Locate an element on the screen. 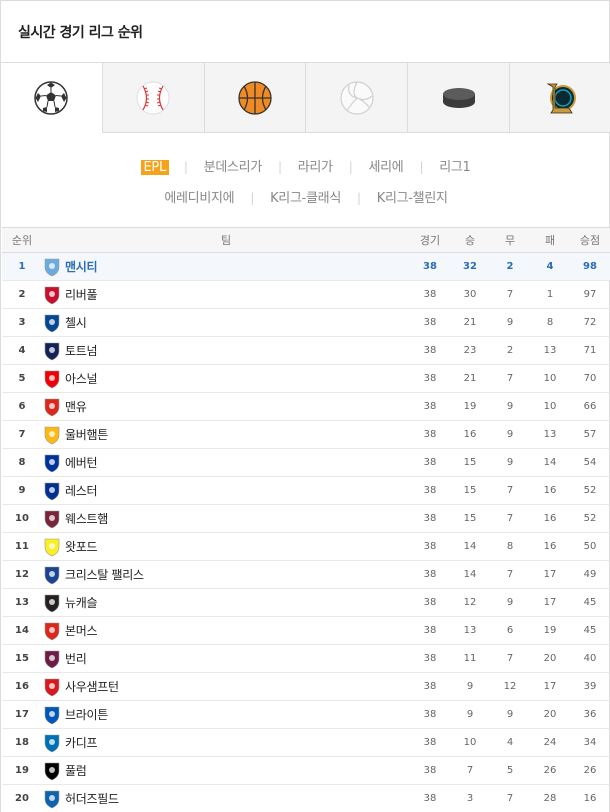 Image resolution: width=610 pixels, height=812 pixels. team-name: 크리스탈 팰리스 is located at coordinates (104, 574).